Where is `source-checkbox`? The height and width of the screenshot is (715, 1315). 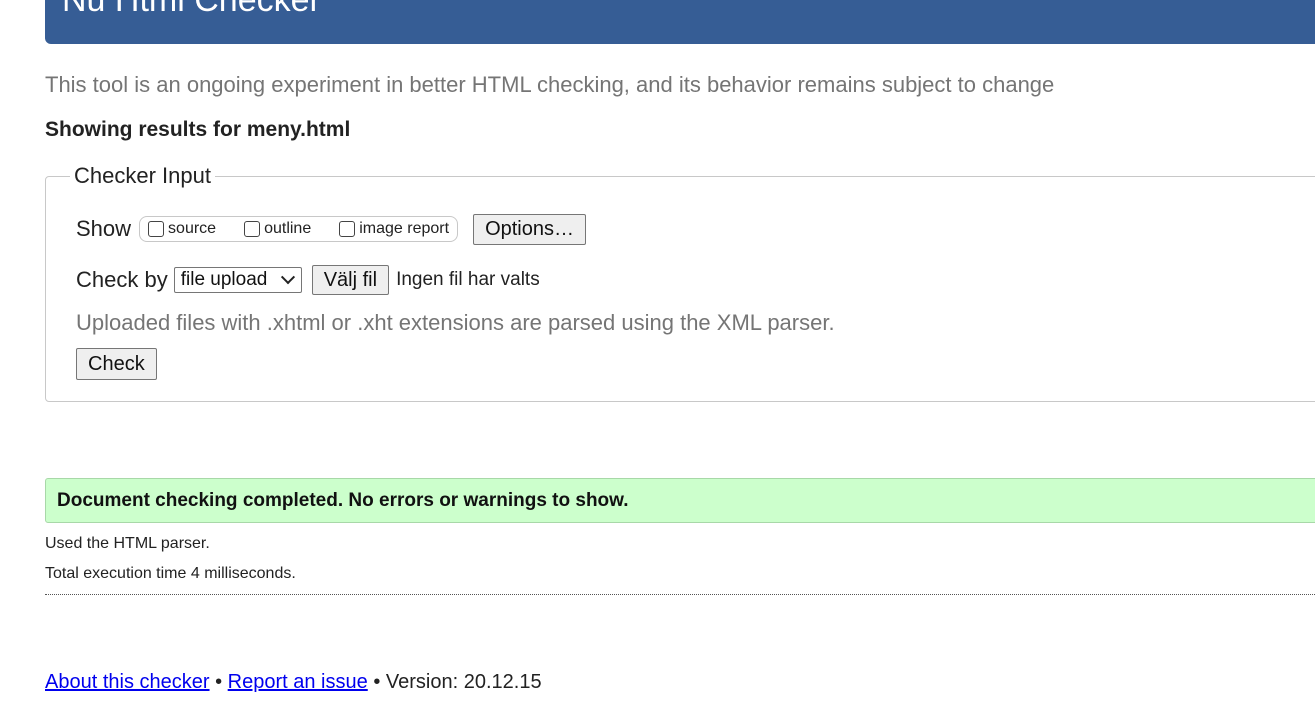
source-checkbox is located at coordinates (156, 229).